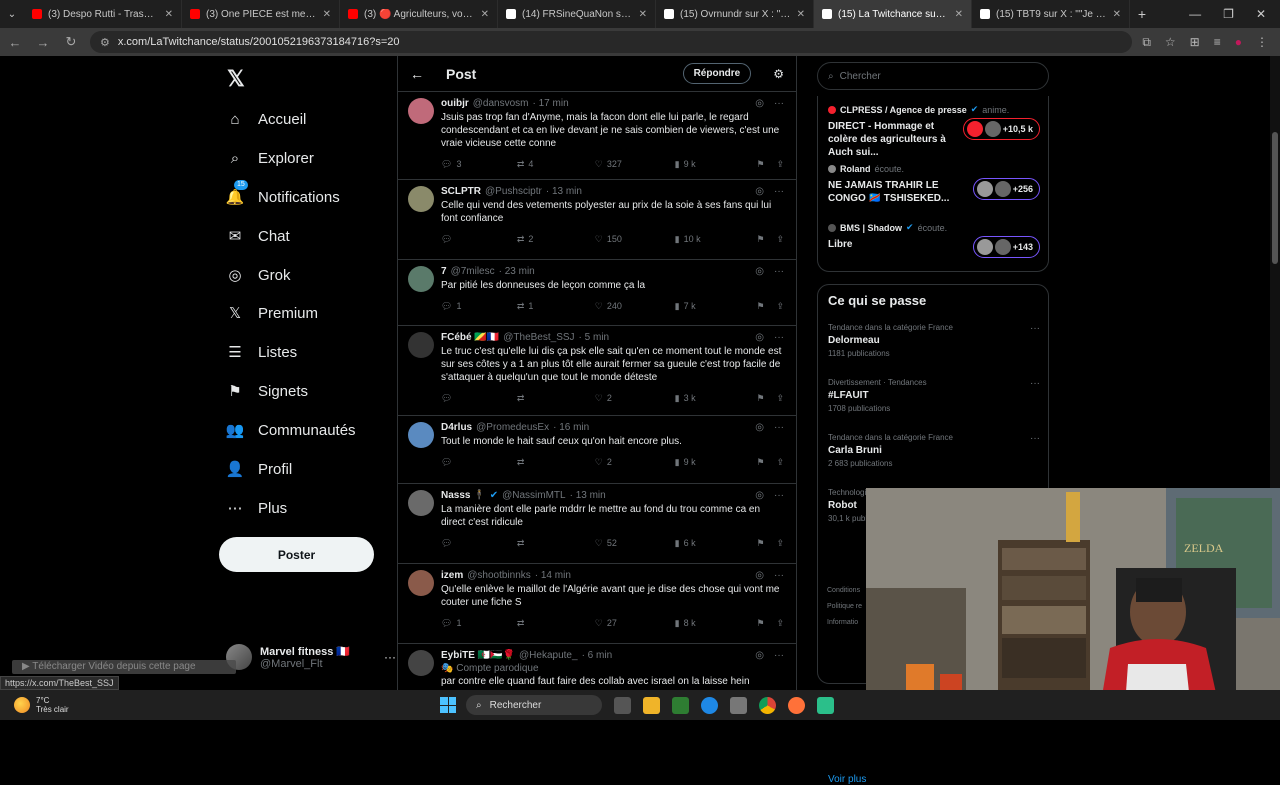 This screenshot has width=1280, height=785. I want to click on author-handle: @Pushsciptr, so click(513, 191).